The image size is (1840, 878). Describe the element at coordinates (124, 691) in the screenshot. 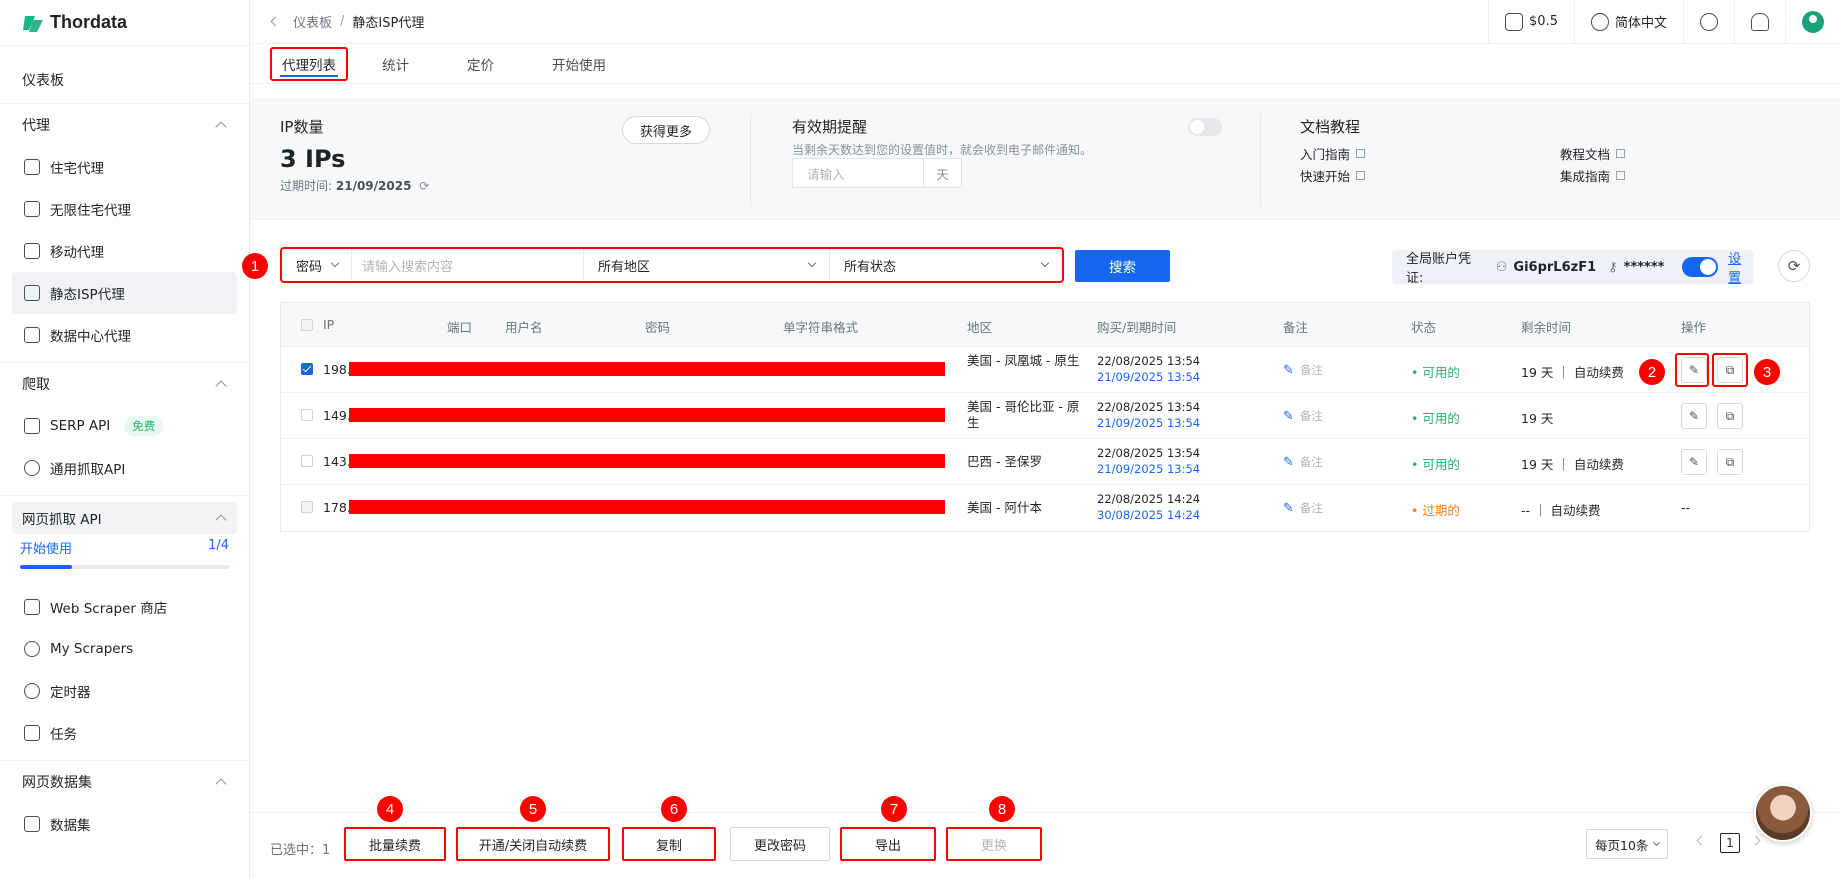

I see `sidebar-item-timer: 定时器` at that location.